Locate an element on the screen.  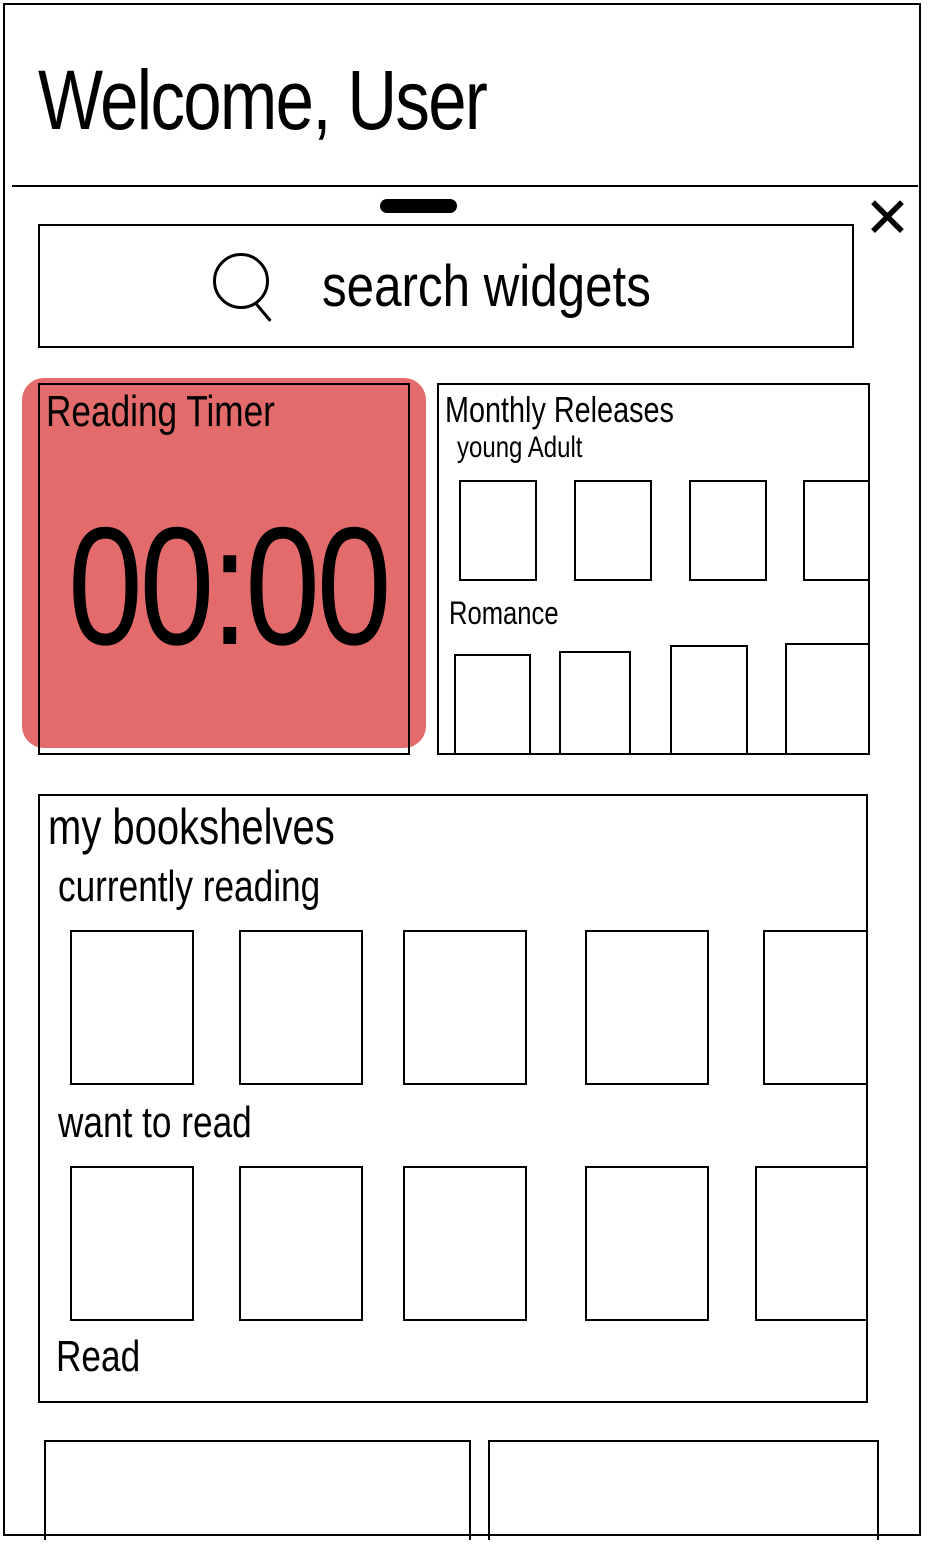
romance-label: Romance is located at coordinates (504, 613).